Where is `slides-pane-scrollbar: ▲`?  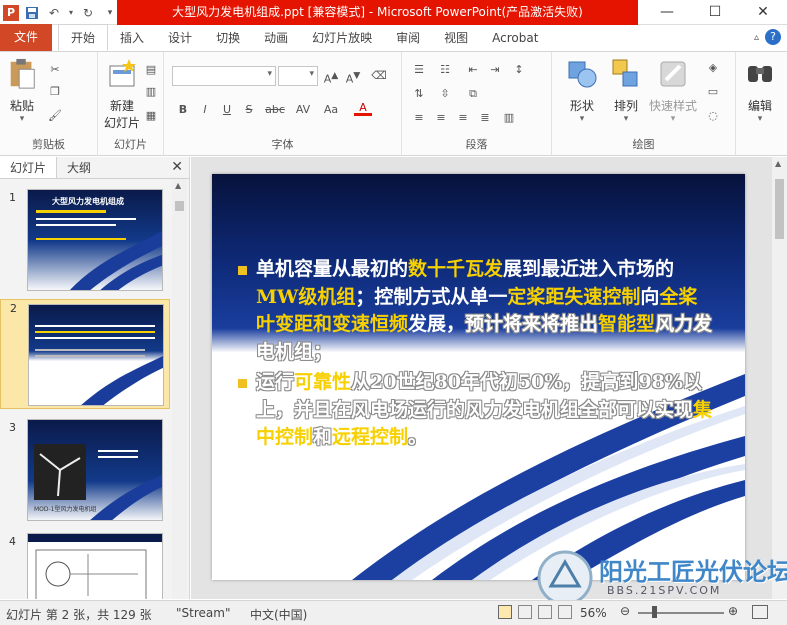
slides-pane-scrollbar: ▲ is located at coordinates (179, 389).